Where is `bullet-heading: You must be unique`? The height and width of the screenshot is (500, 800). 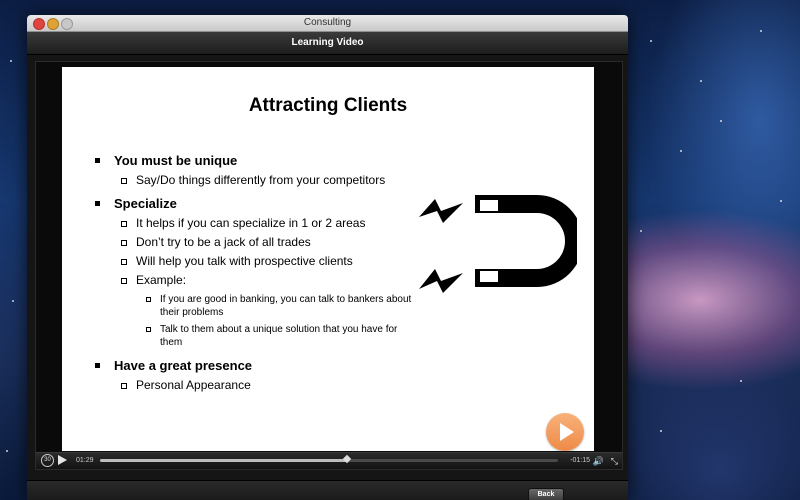
bullet-heading: You must be unique is located at coordinates (257, 161).